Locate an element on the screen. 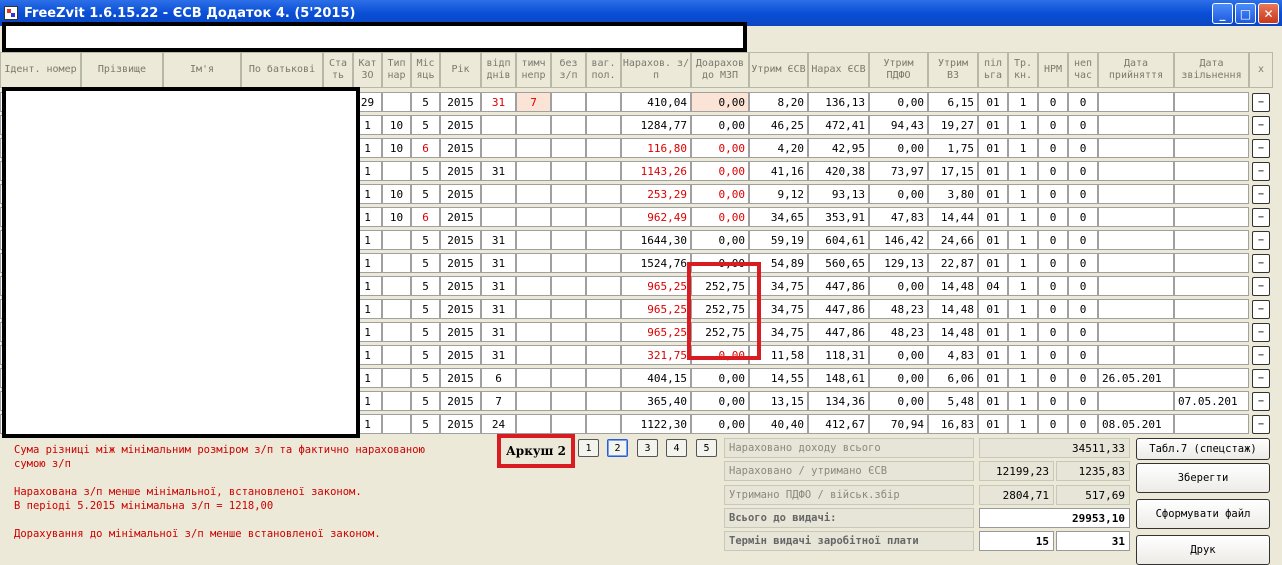 The height and width of the screenshot is (565, 1282). cell-utr_esv: 14,55 is located at coordinates (778, 378).